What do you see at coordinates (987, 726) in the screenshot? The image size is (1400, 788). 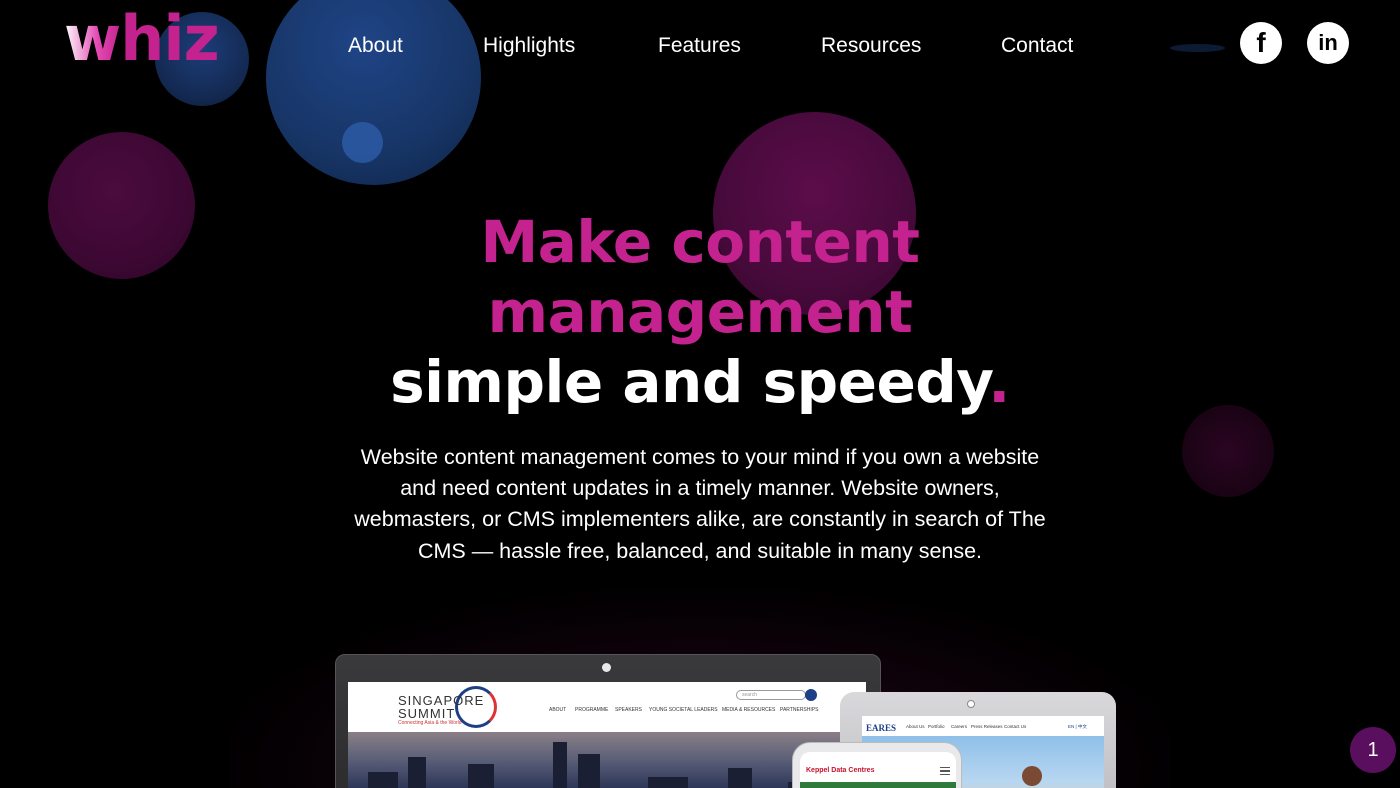 I see `mock-nav-item: Press Releases` at bounding box center [987, 726].